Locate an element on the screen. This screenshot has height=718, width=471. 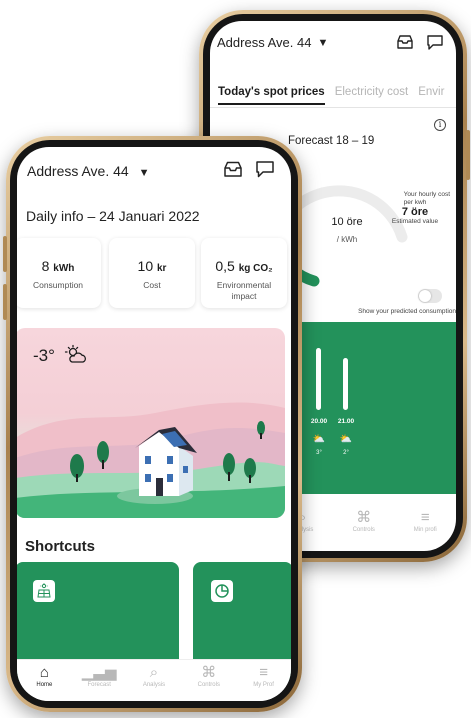
environmental-impact-card: 0,5 kg CO₂ Environmental impact is located at coordinates (244, 273).